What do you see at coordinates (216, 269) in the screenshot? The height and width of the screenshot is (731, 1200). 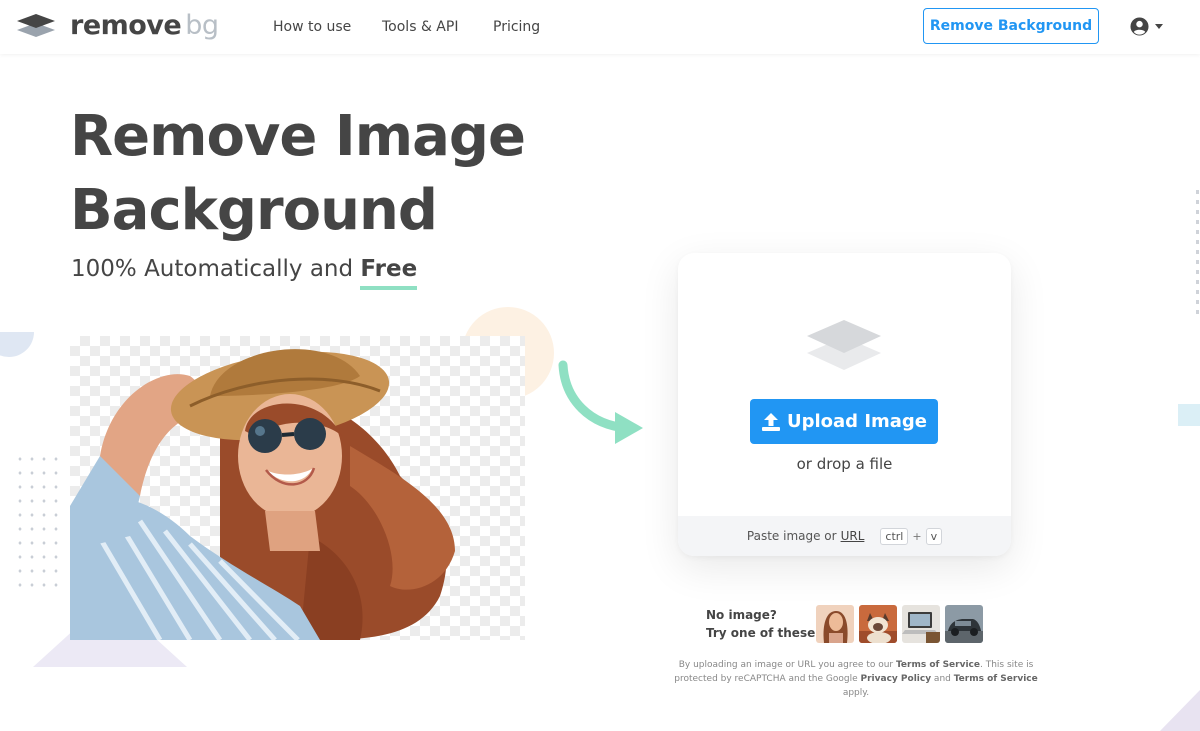 I see `hero-subtitle-text: 100% Automatically and` at bounding box center [216, 269].